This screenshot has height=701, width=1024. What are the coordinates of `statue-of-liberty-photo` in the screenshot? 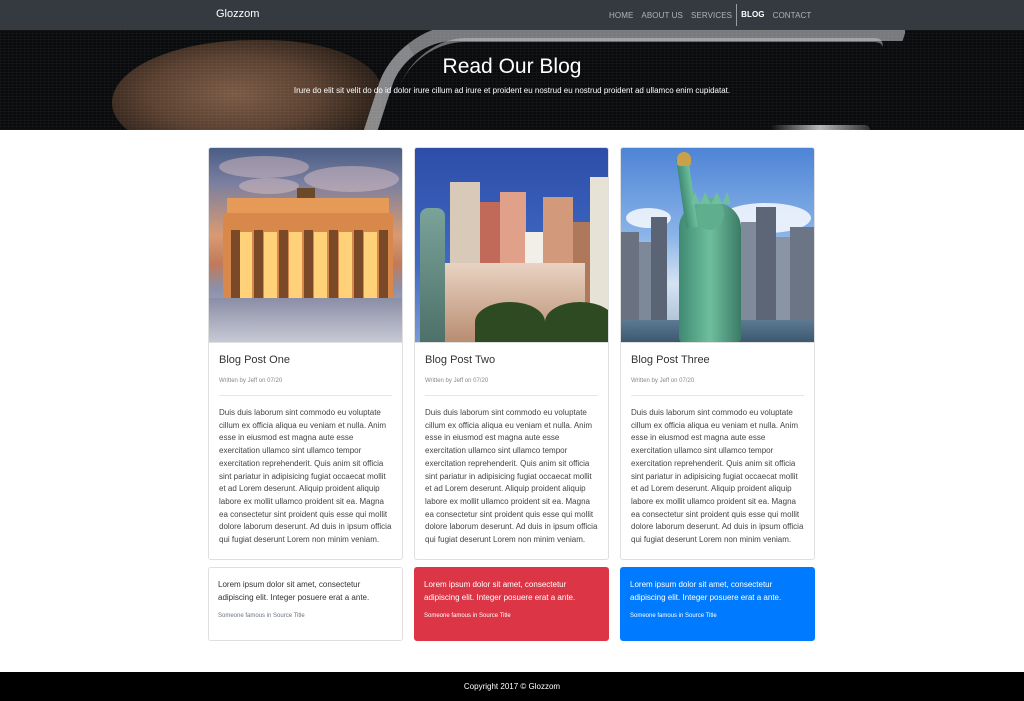 It's located at (717, 245).